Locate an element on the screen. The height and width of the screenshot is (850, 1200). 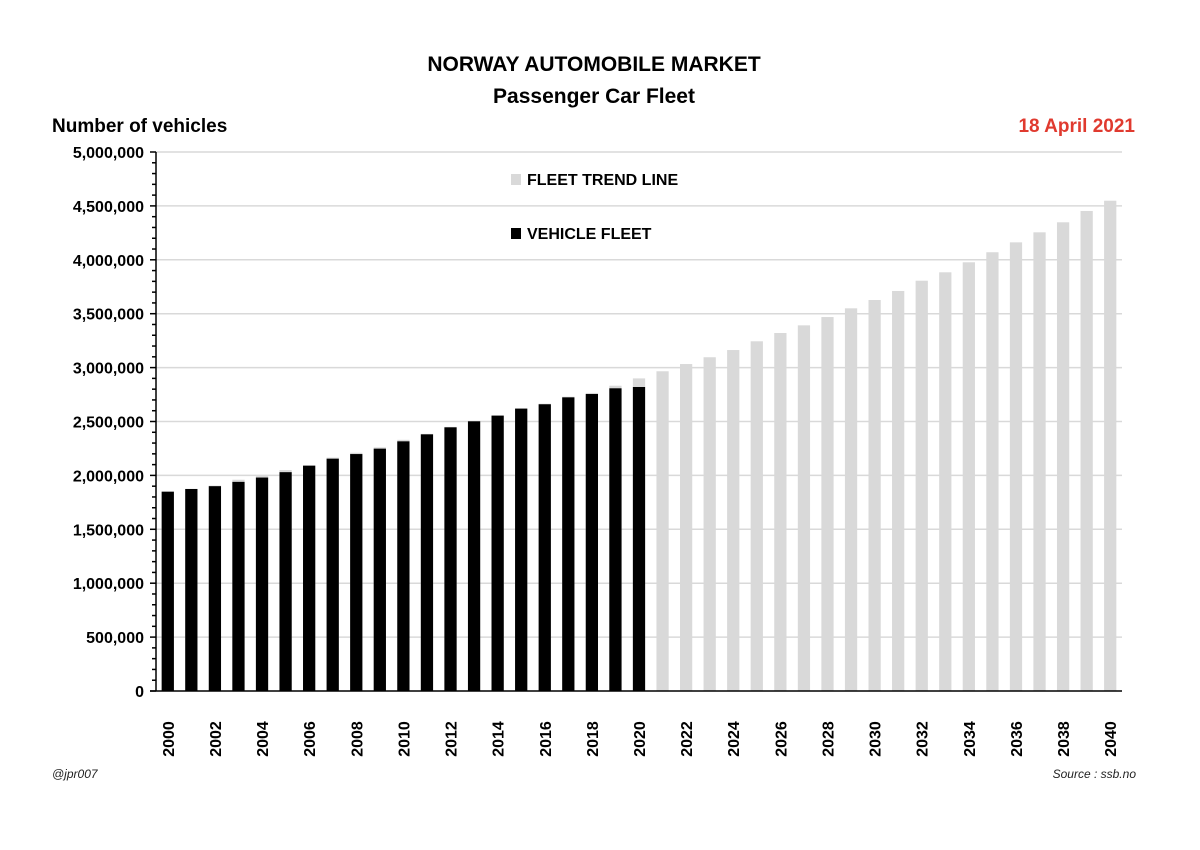
y-tick-label: 4,500,000 is located at coordinates (108, 207).